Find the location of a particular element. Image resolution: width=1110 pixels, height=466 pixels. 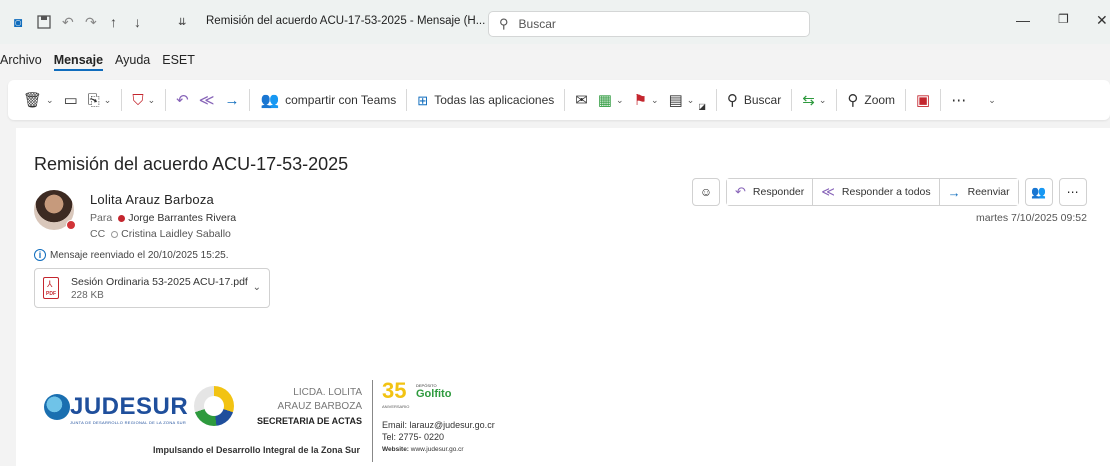

mark-read-button: ✉ is located at coordinates (581, 100).